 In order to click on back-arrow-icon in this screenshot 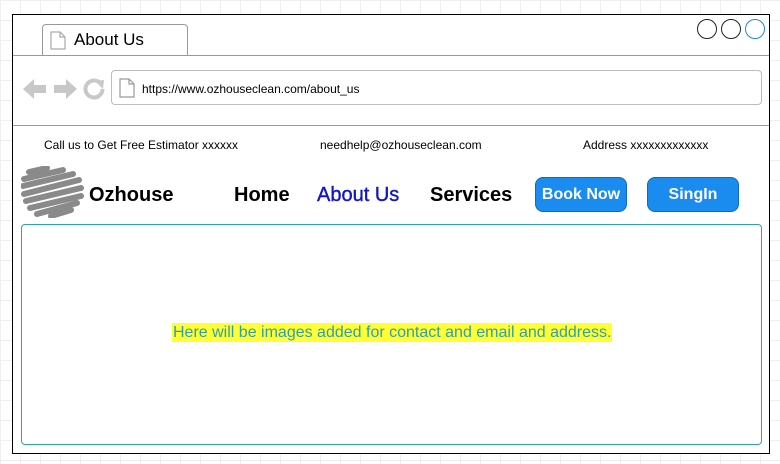, I will do `click(35, 89)`.